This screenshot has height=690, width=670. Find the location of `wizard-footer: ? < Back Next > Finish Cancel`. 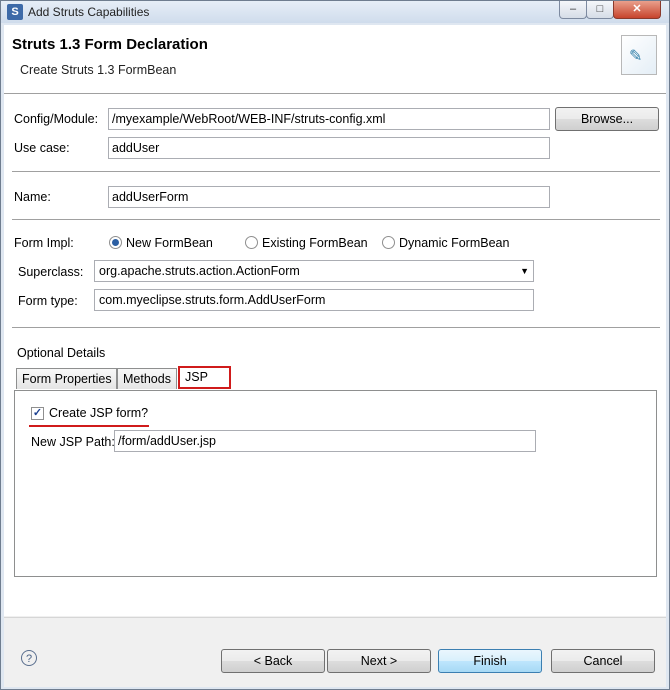

wizard-footer: ? < Back Next > Finish Cancel is located at coordinates (335, 652).